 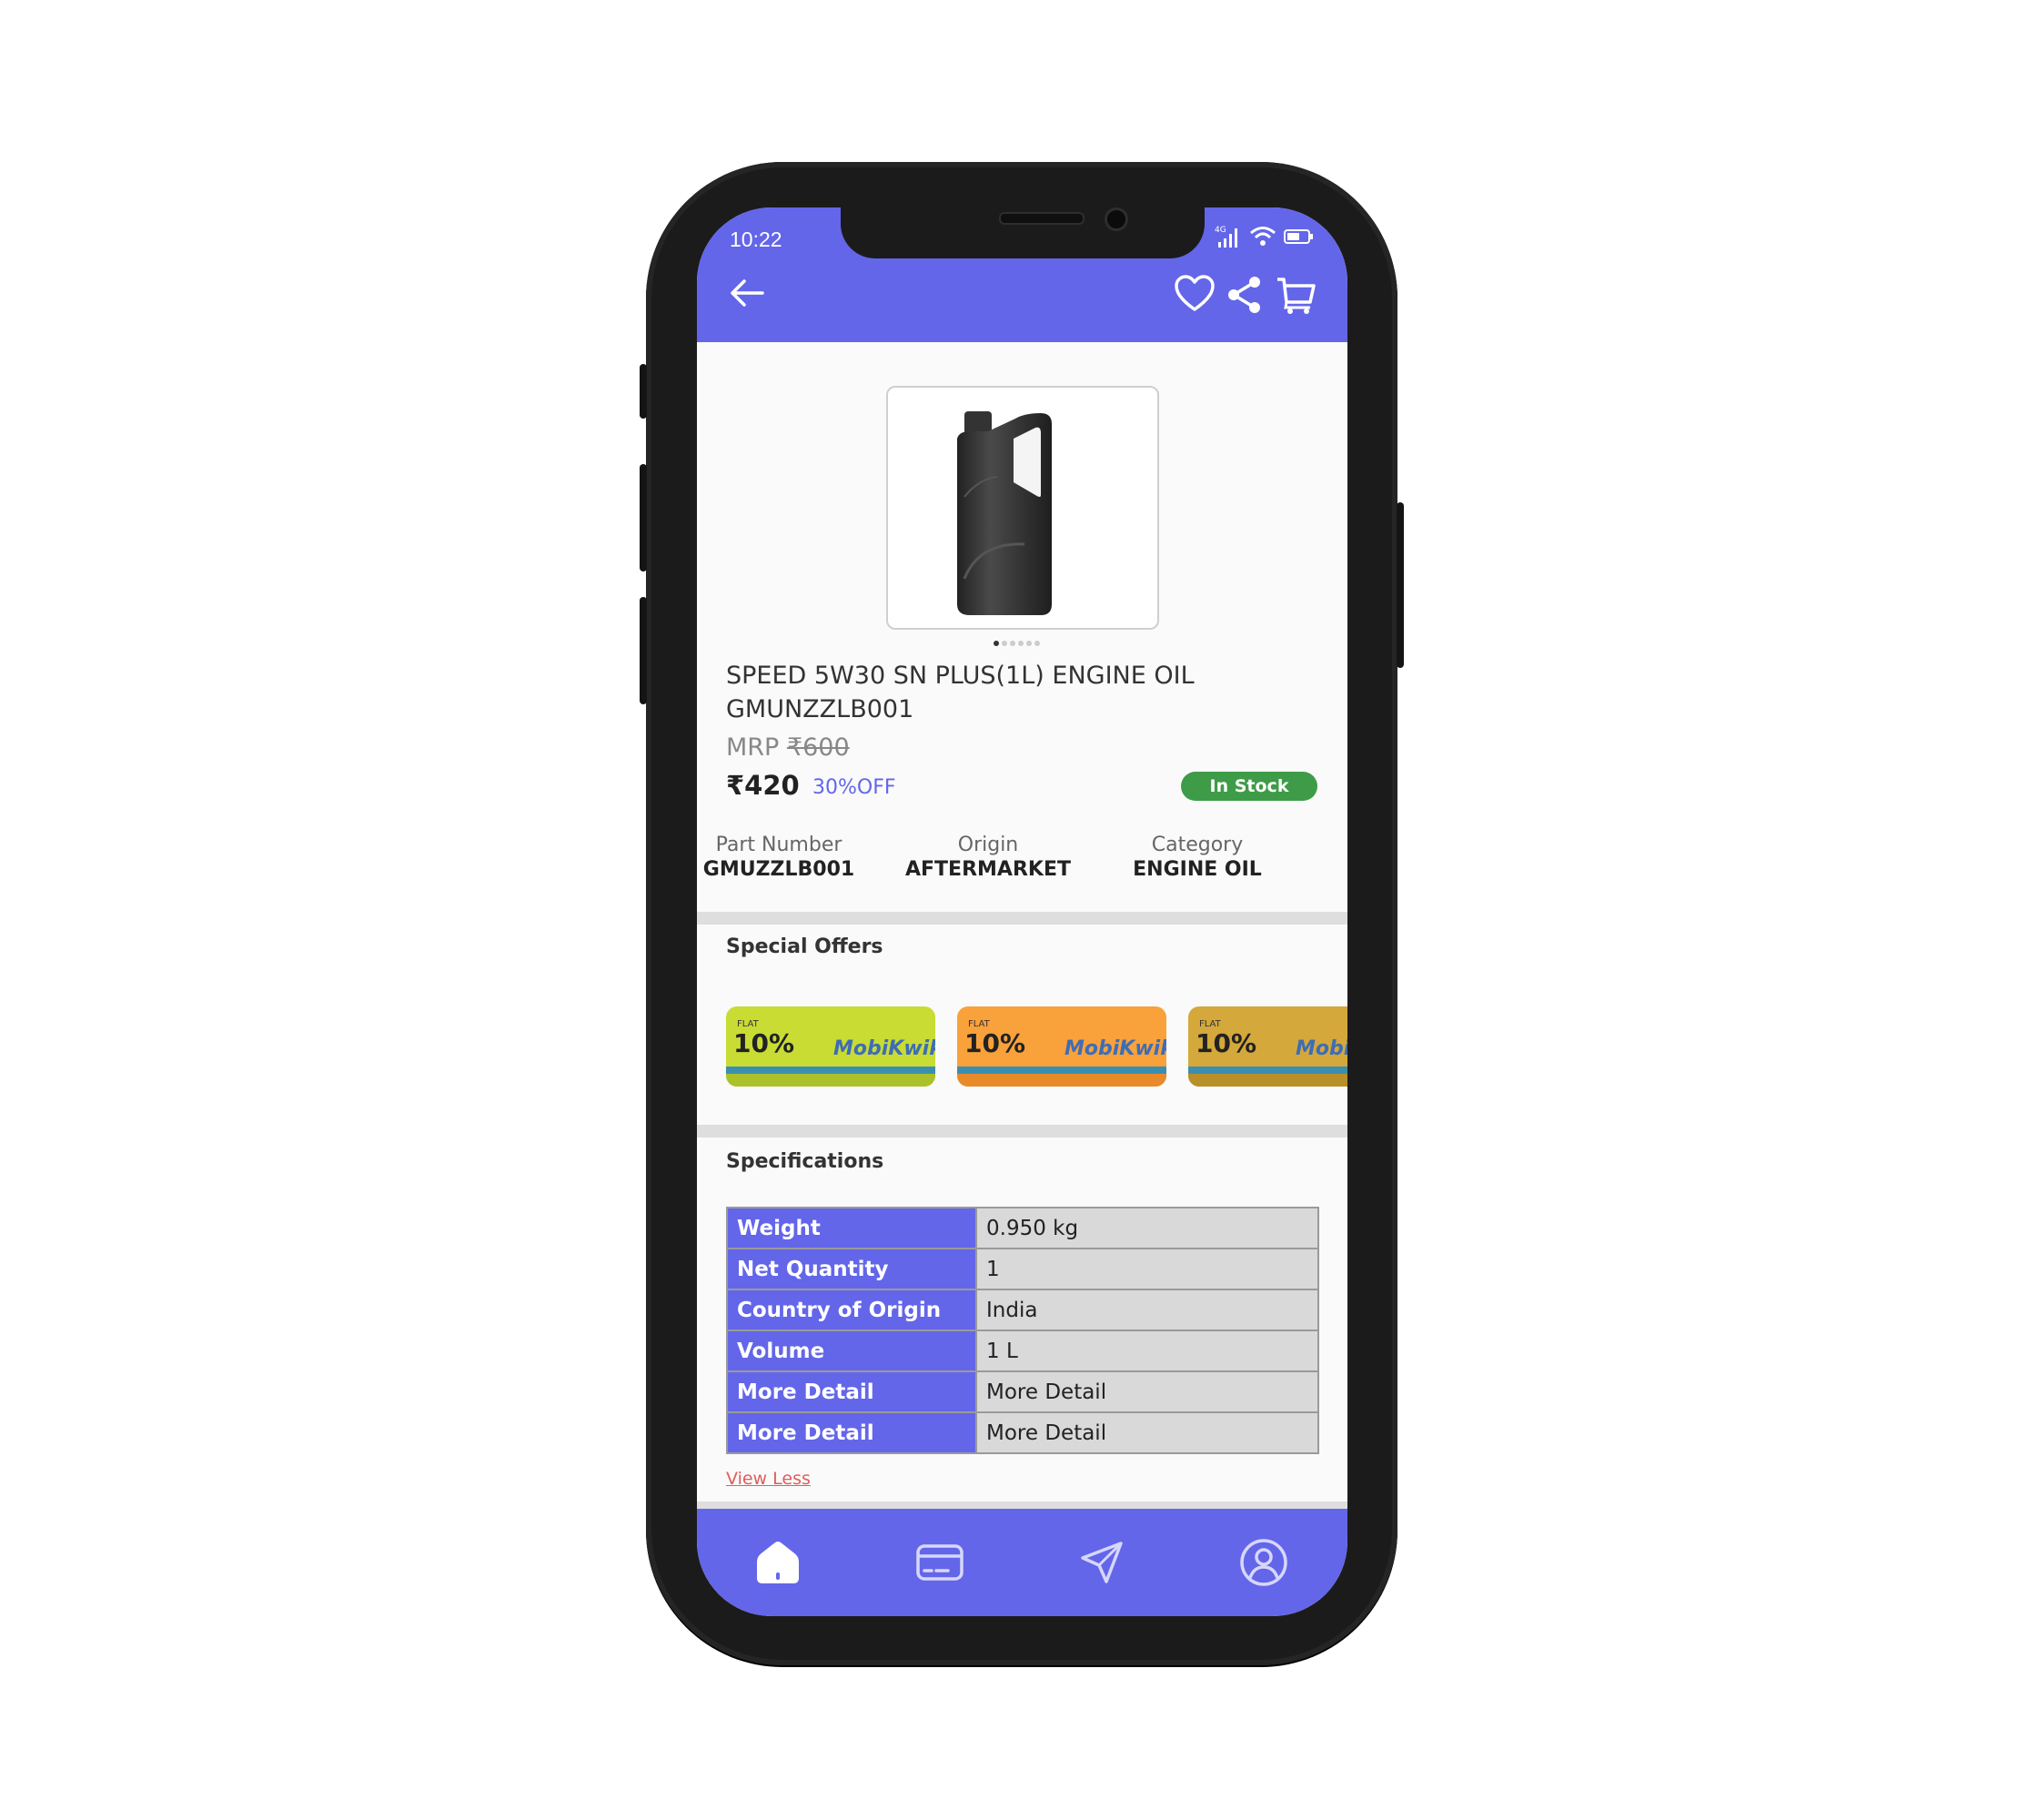 I want to click on table-row: Weight 0.950 kg, so click(x=1022, y=1228).